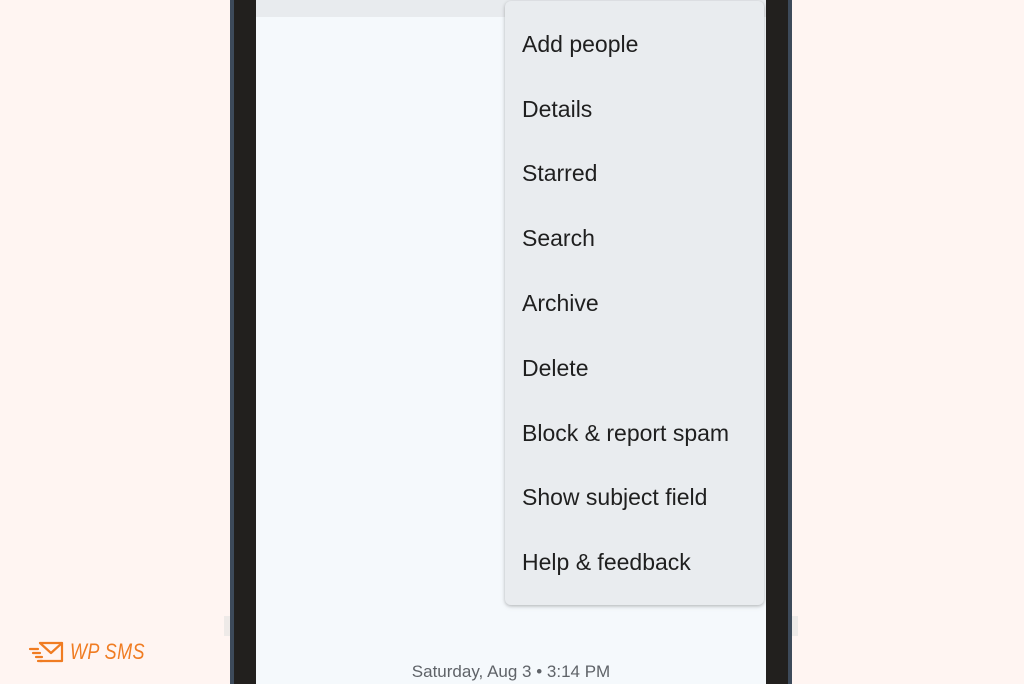 This screenshot has height=684, width=1024. What do you see at coordinates (634, 562) in the screenshot?
I see `menu-item-help-feedback: Help & feedback` at bounding box center [634, 562].